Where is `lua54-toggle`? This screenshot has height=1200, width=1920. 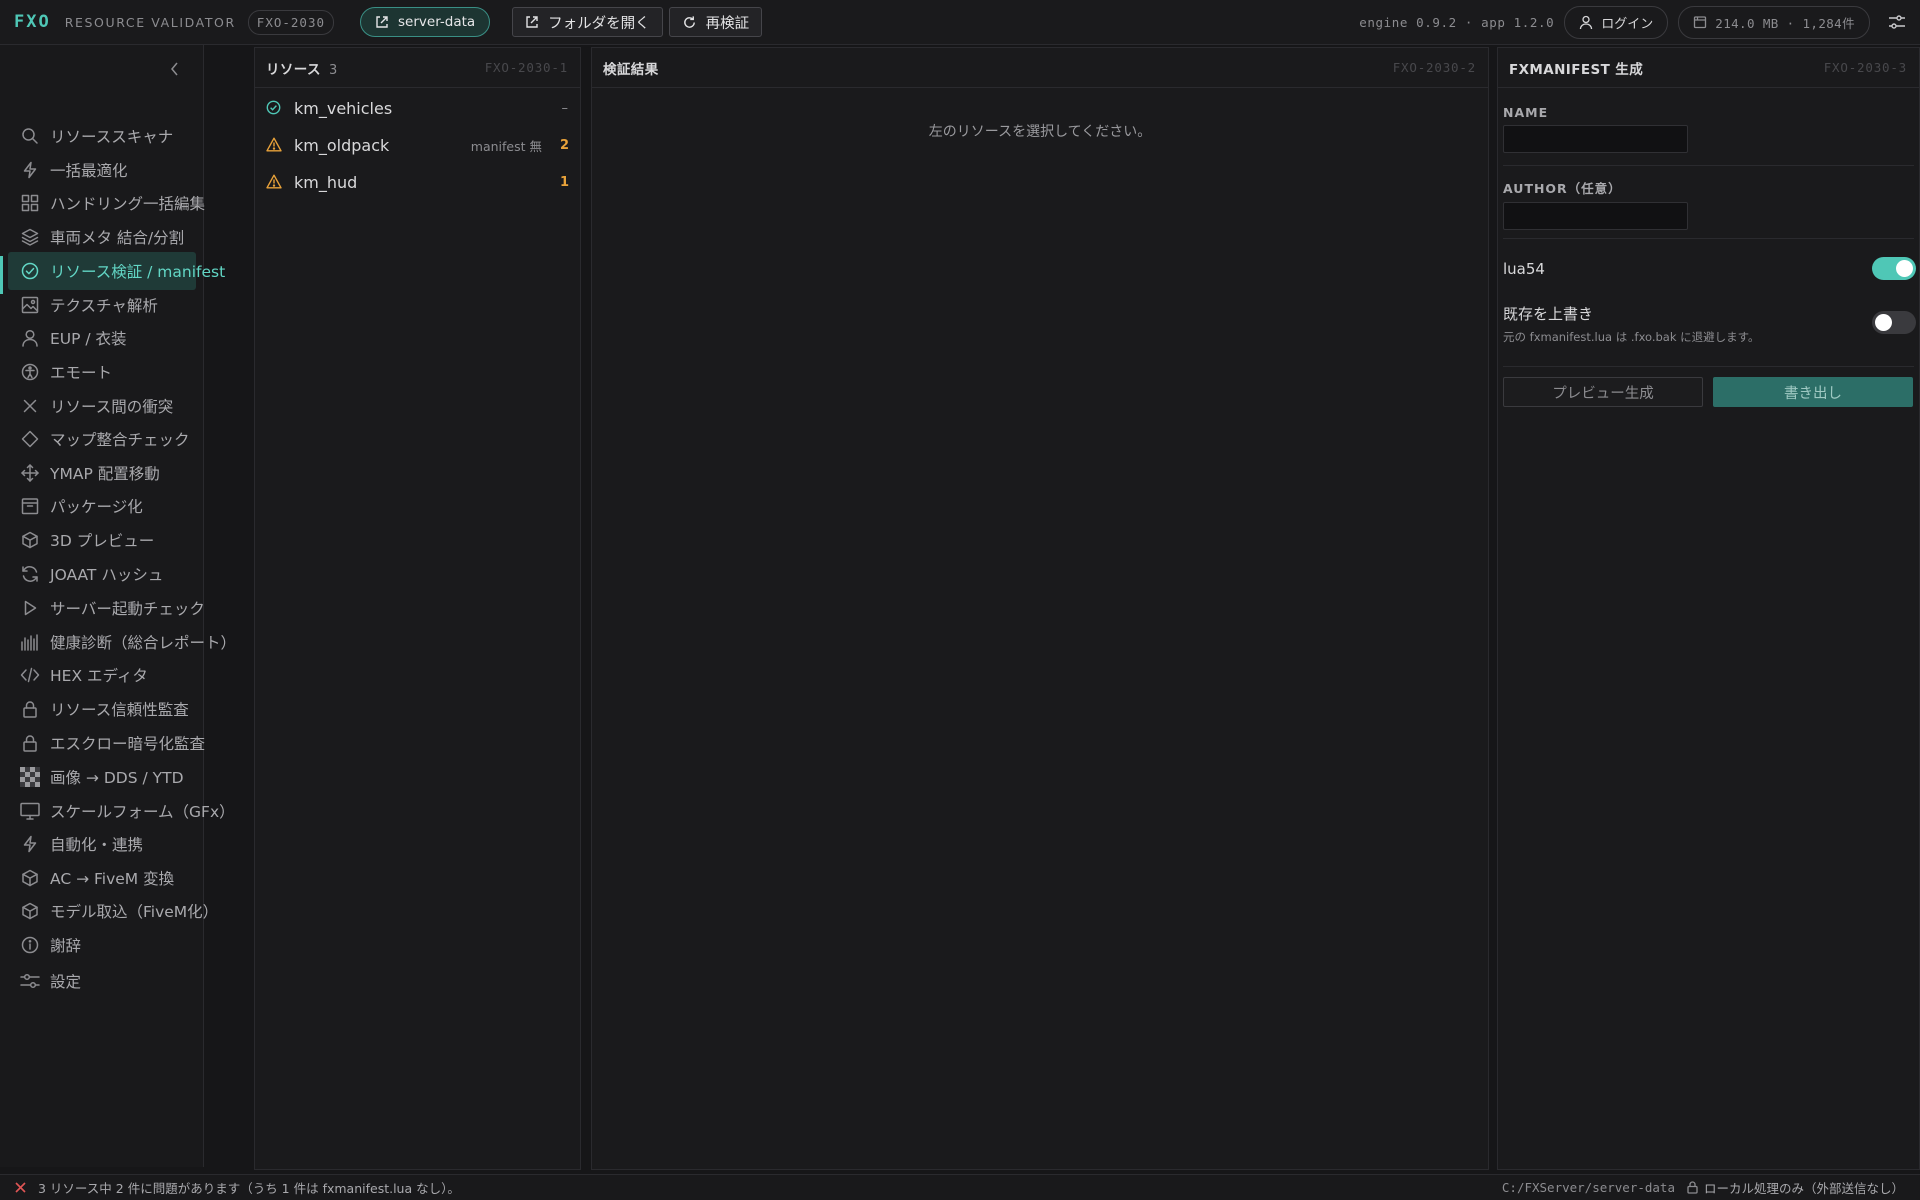
lua54-toggle is located at coordinates (1894, 268).